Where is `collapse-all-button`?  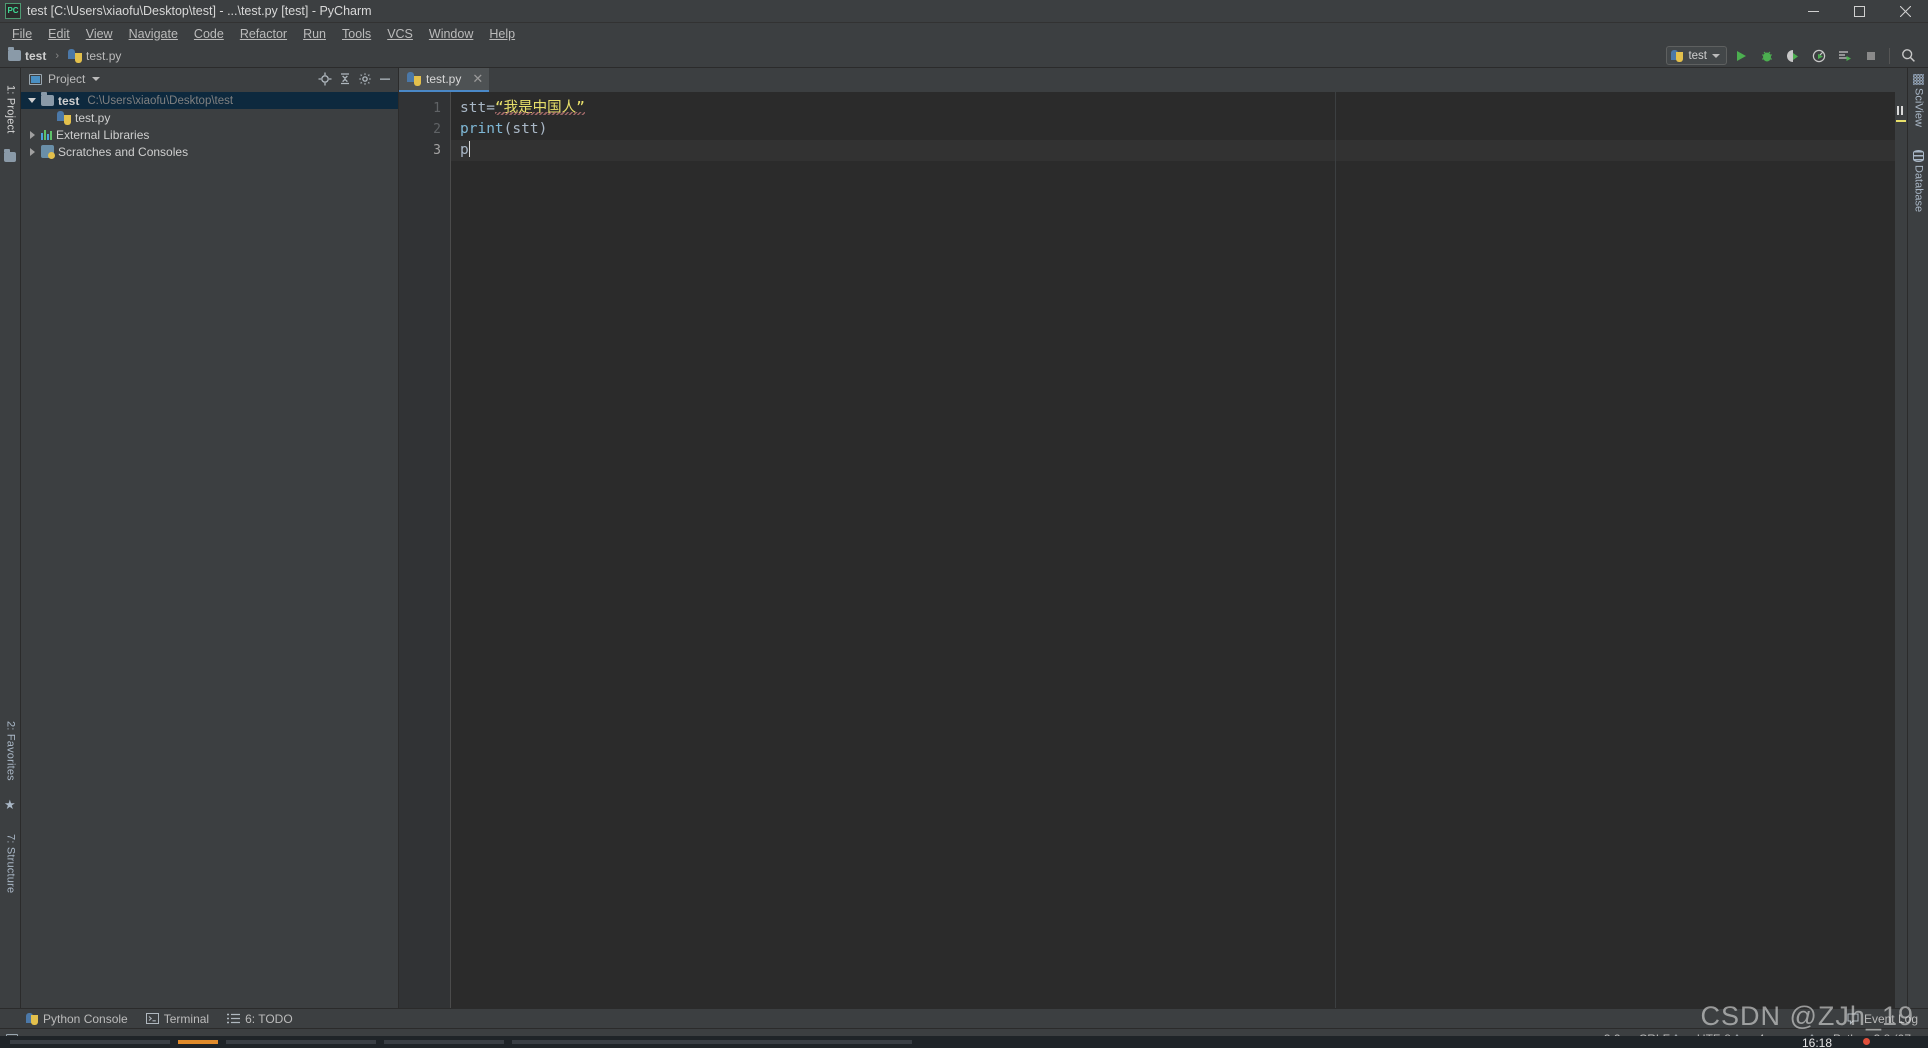
collapse-all-button is located at coordinates (345, 79).